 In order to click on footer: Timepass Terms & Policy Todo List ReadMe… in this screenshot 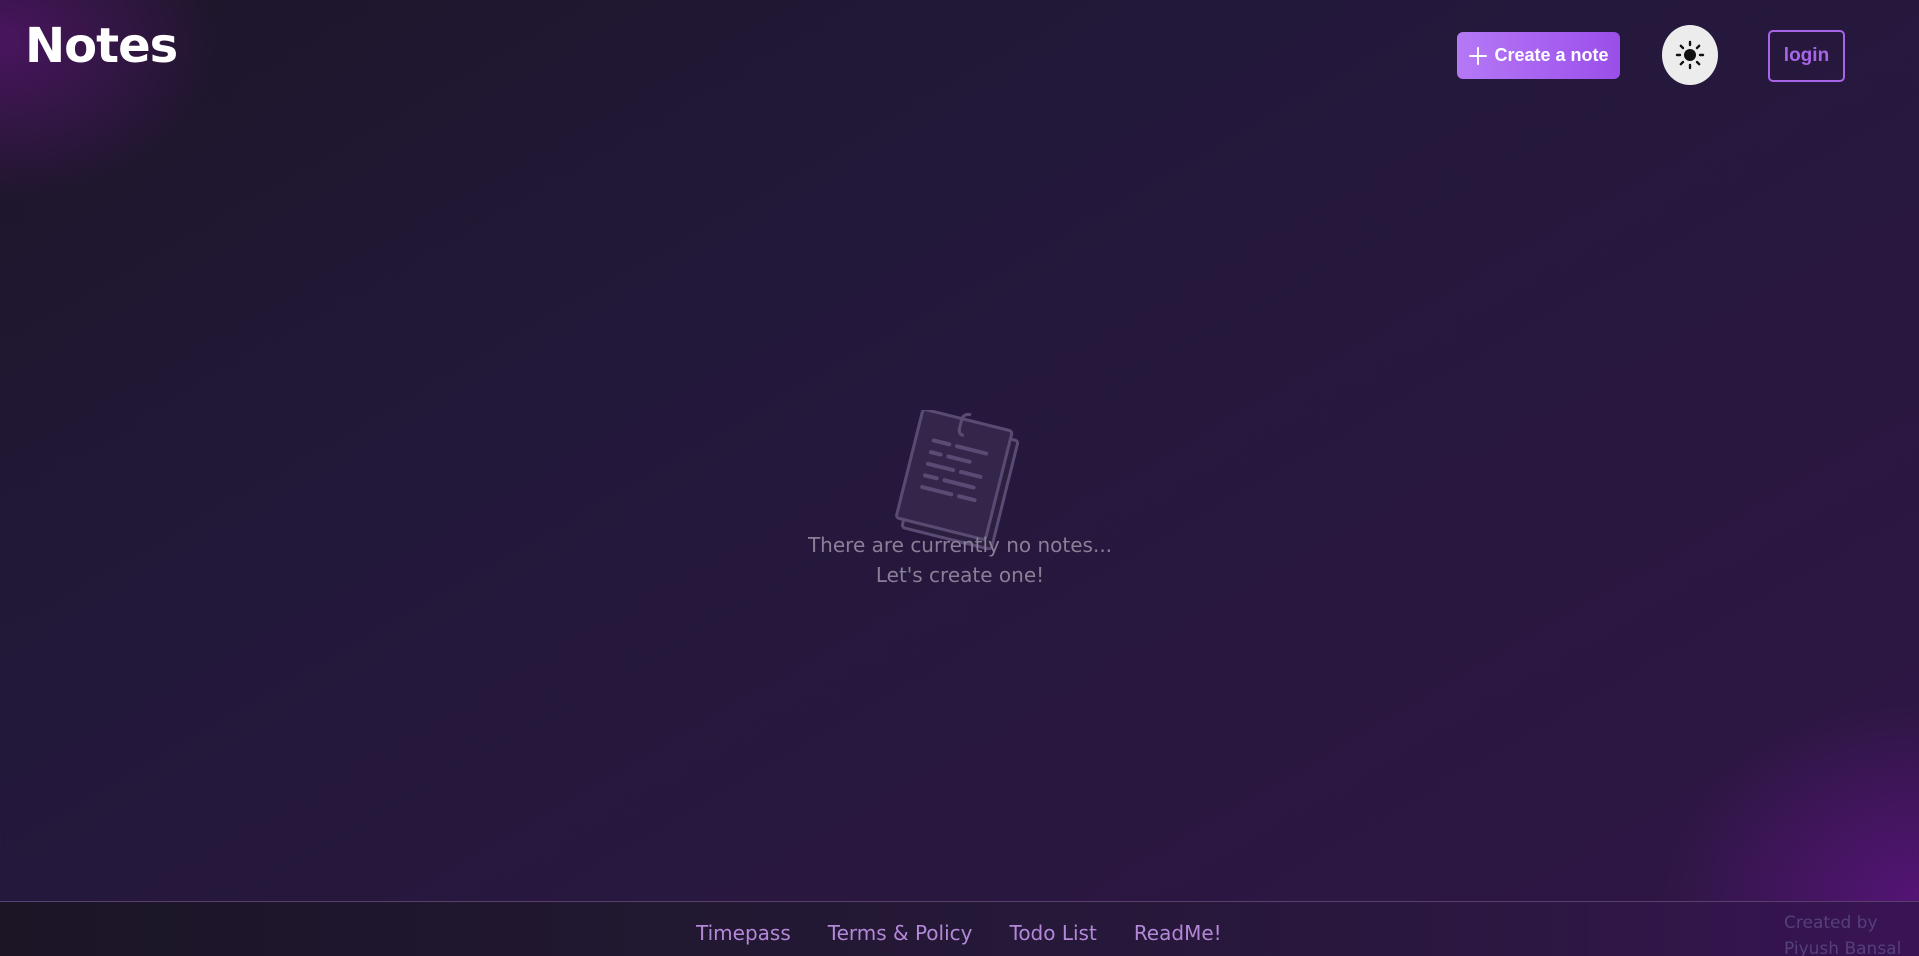, I will do `click(959, 928)`.